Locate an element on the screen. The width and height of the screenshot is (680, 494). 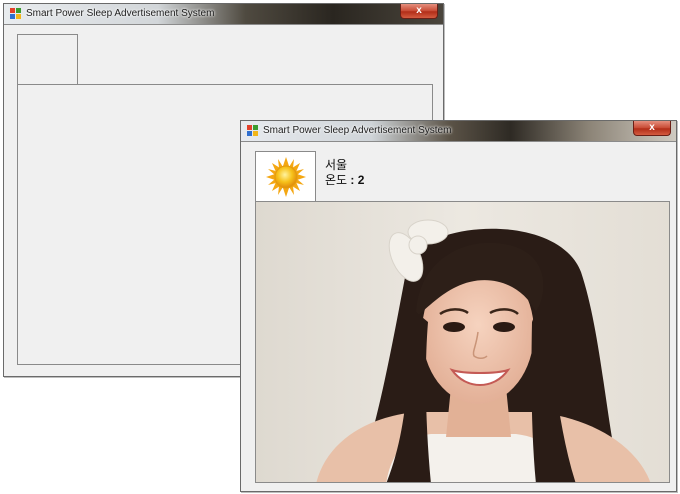
temperature-label: 온도 is located at coordinates (336, 180).